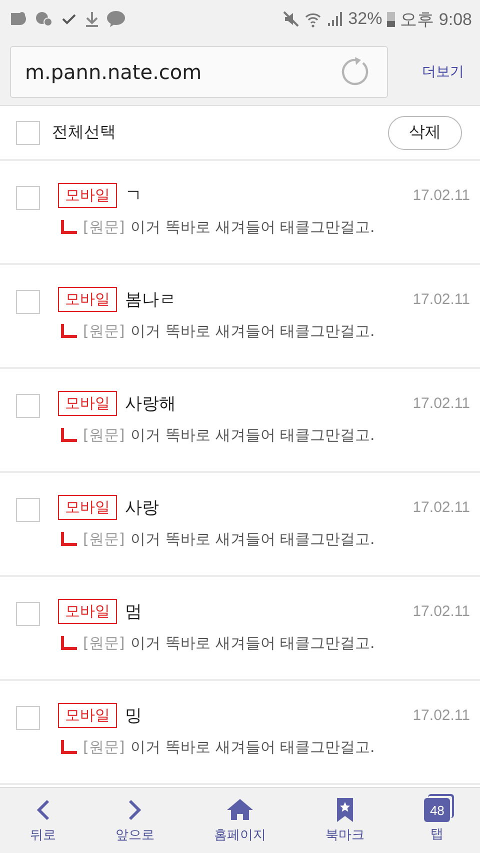 Image resolution: width=480 pixels, height=853 pixels. Describe the element at coordinates (391, 19) in the screenshot. I see `battery-icon` at that location.